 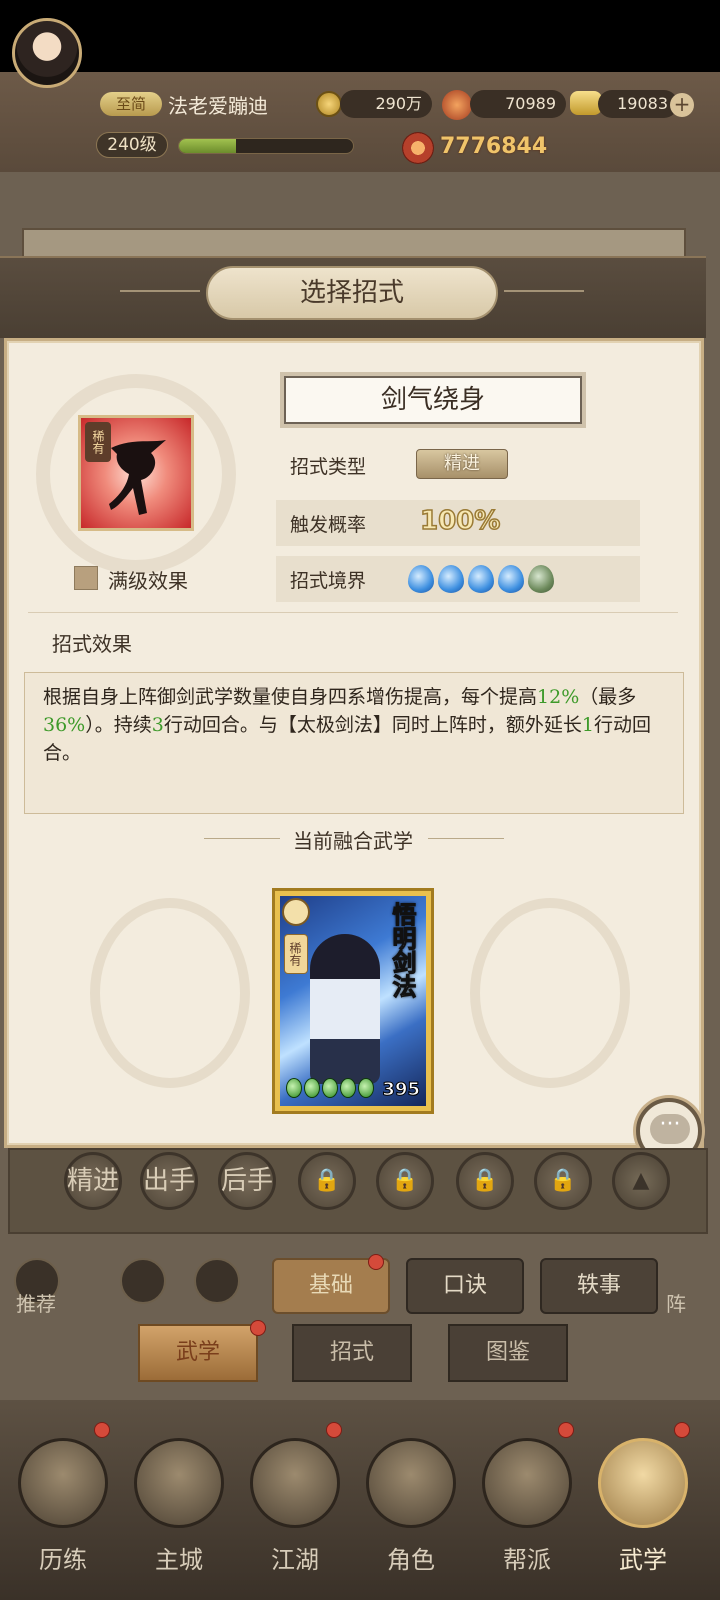 What do you see at coordinates (258, 1328) in the screenshot?
I see `martial-notification-dot` at bounding box center [258, 1328].